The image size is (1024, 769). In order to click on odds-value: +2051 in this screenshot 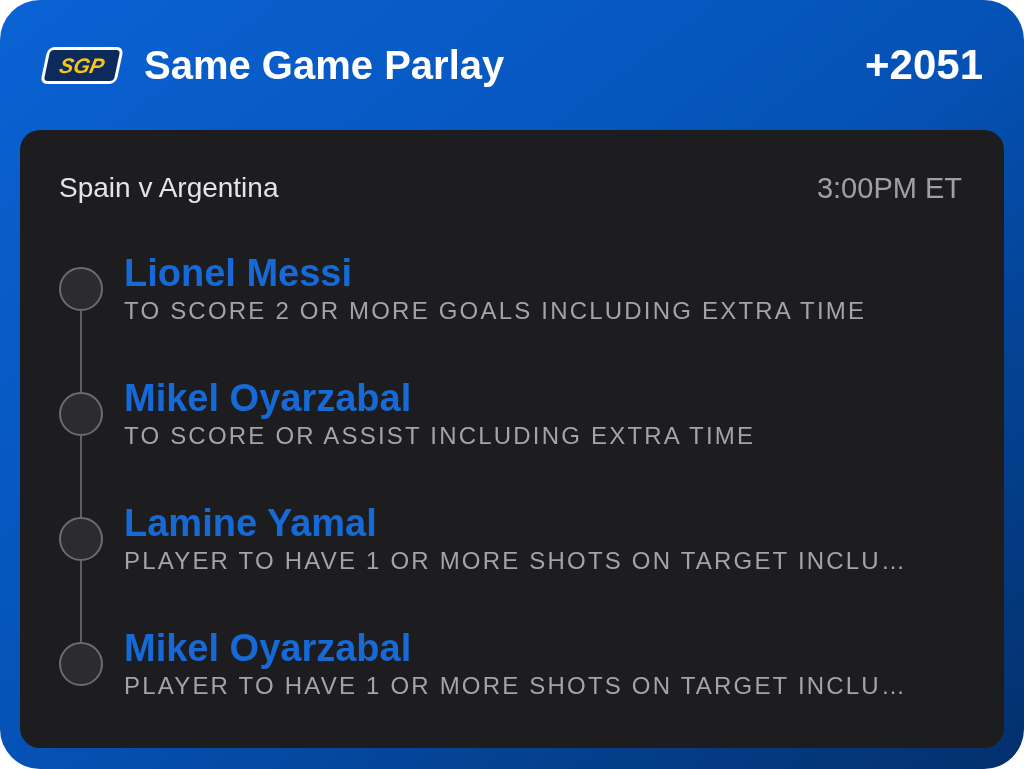, I will do `click(924, 65)`.